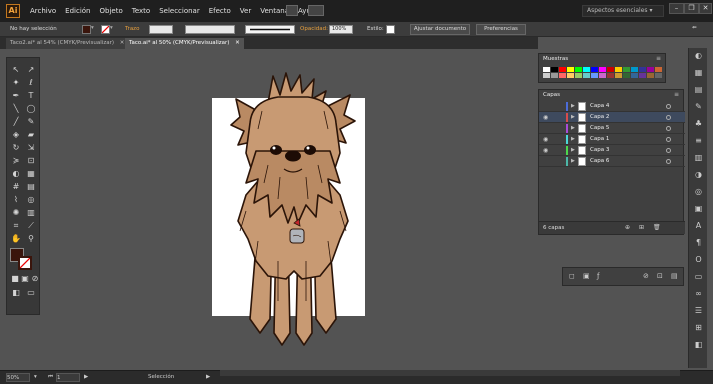  What do you see at coordinates (501, 29) in the screenshot?
I see `preferences-button: Preferencias` at bounding box center [501, 29].